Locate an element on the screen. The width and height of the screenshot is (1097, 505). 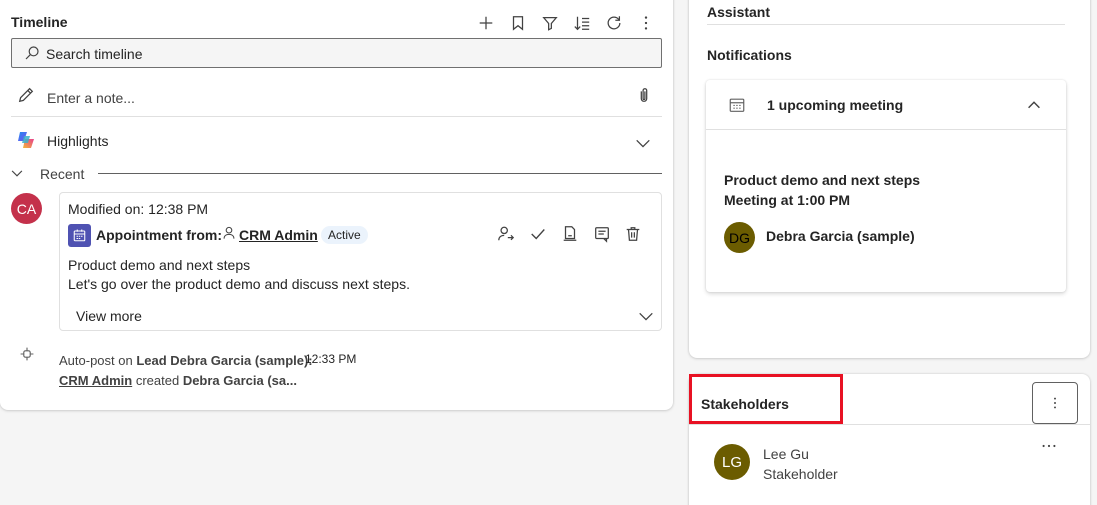
status-badge: Active is located at coordinates (344, 235).